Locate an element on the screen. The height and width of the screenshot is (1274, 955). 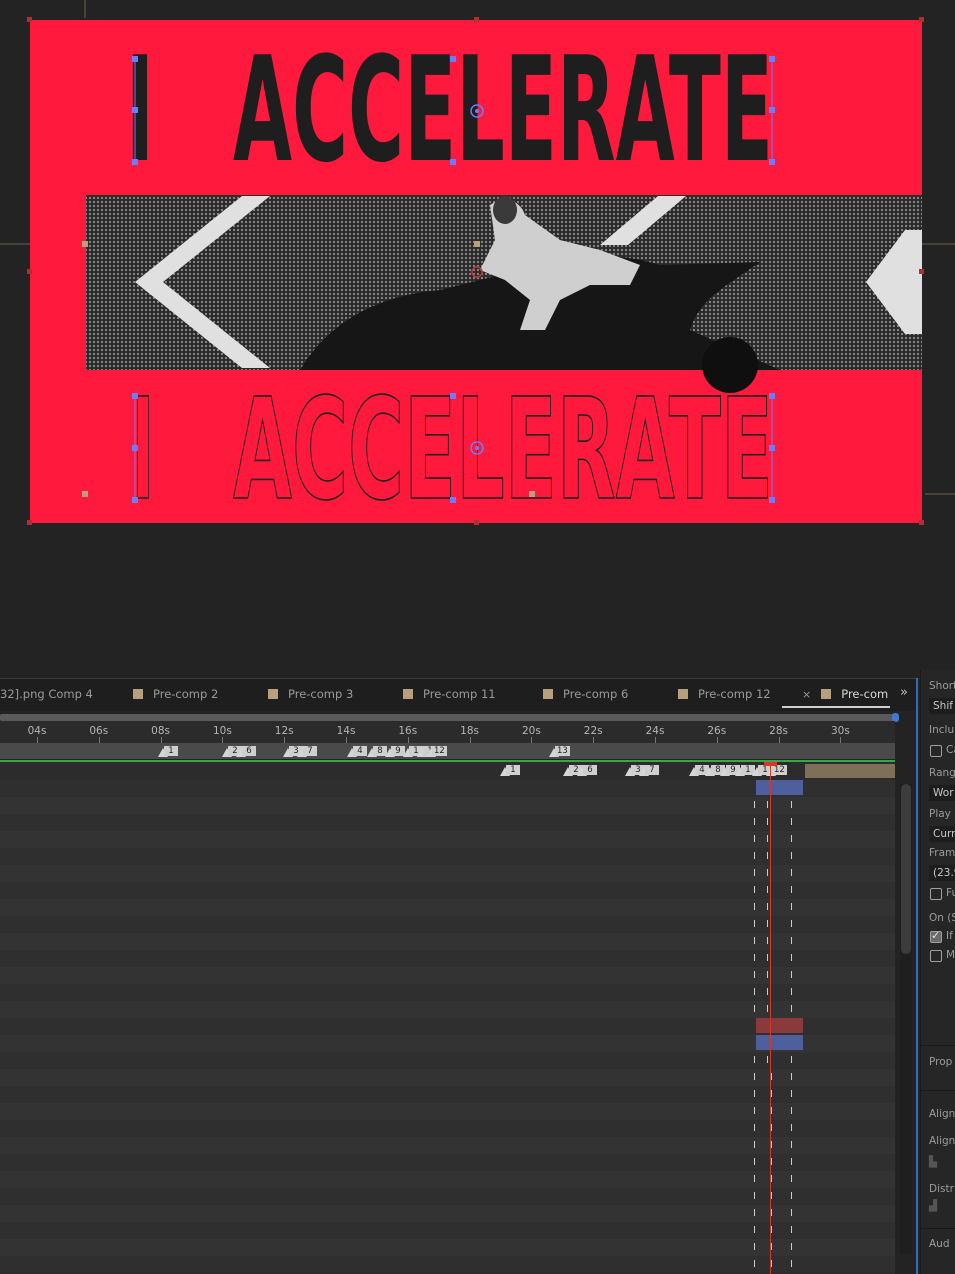
tab-pre-comp-12: Pre-comp 12 is located at coordinates (724, 694).